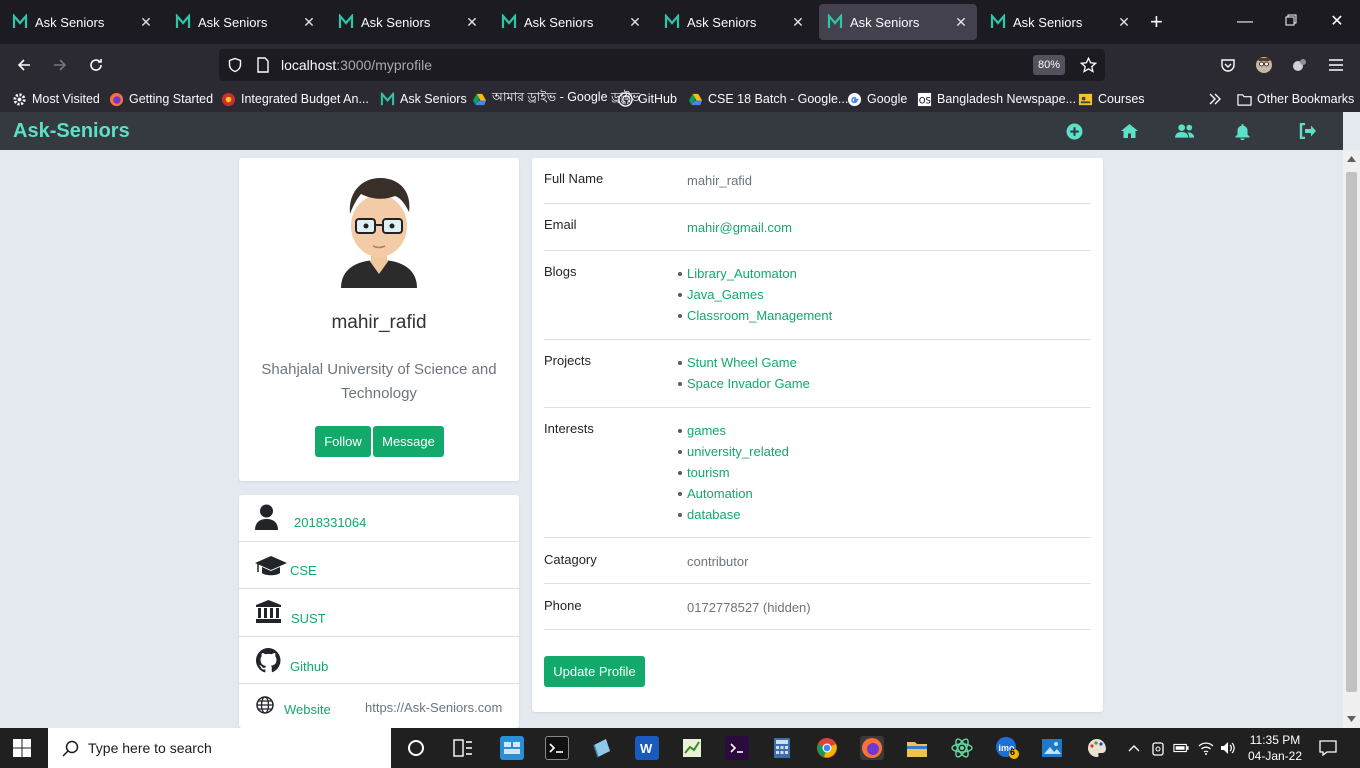 This screenshot has width=1360, height=768. Describe the element at coordinates (235, 65) in the screenshot. I see `shield-icon` at that location.